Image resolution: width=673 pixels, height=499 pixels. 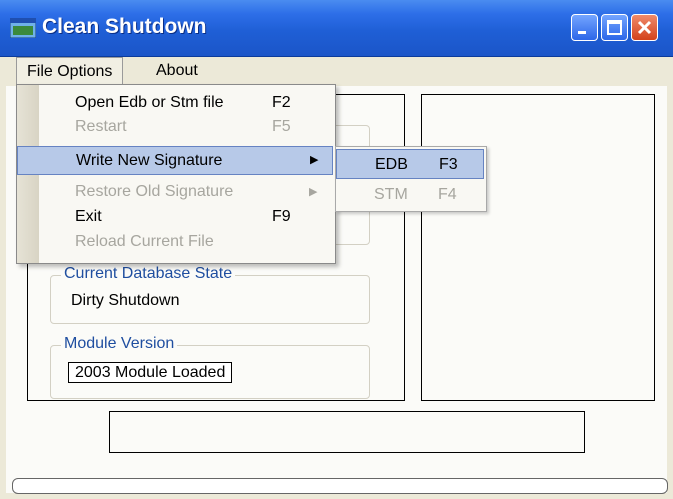 I want to click on submenu-item-shortcut: F3, so click(x=448, y=164).